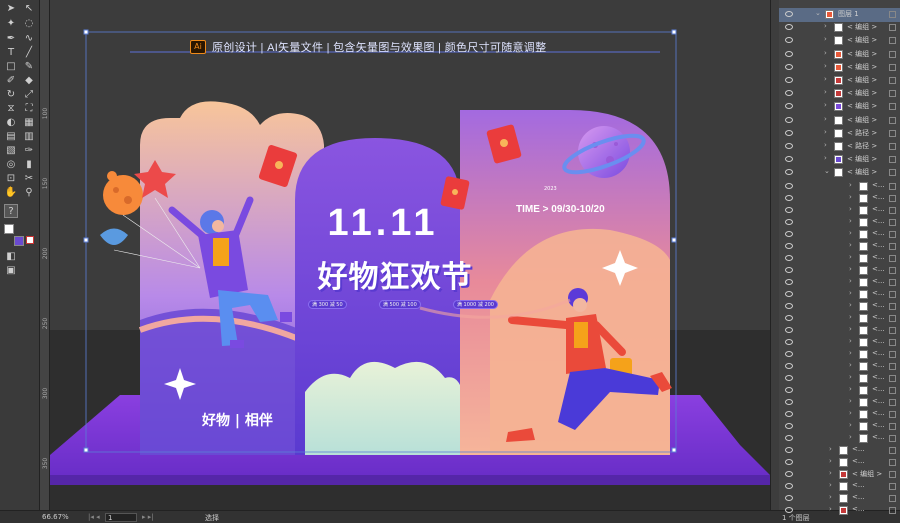 The height and width of the screenshot is (523, 900). I want to click on next-artboard-icon: ▸ ▸|, so click(148, 517).